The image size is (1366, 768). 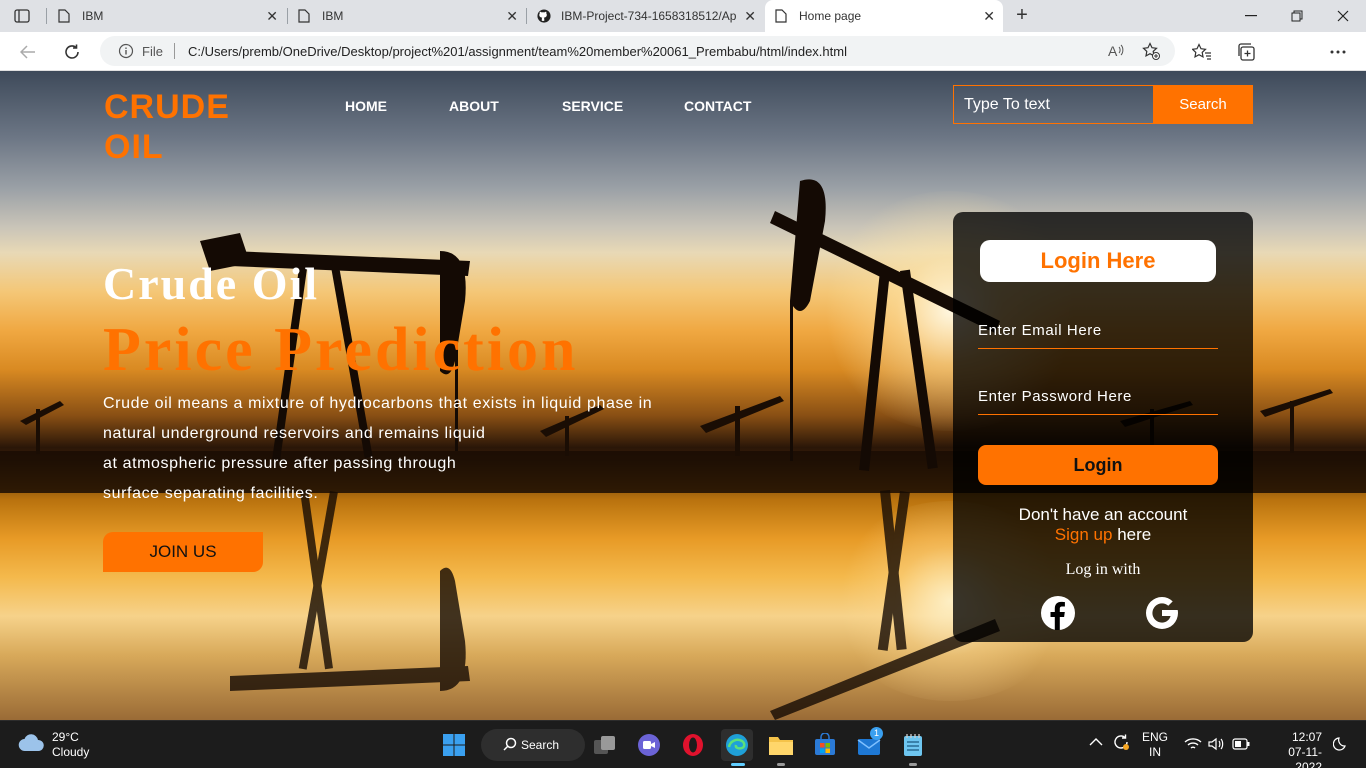 I want to click on clock: 12:07 07-11-2022, so click(x=1293, y=749).